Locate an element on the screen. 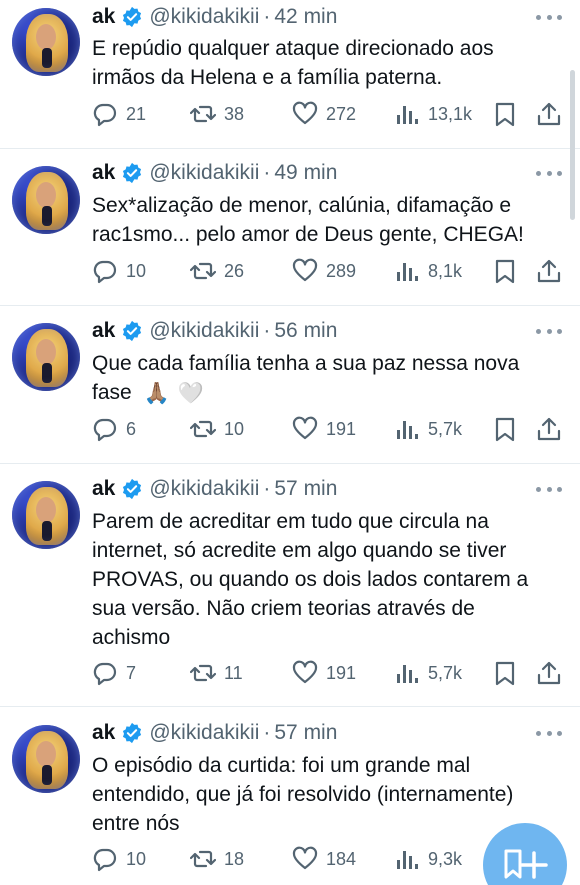 This screenshot has height=885, width=580. tweet-text-line: fase 🙏🏽 🤍 is located at coordinates (327, 393).